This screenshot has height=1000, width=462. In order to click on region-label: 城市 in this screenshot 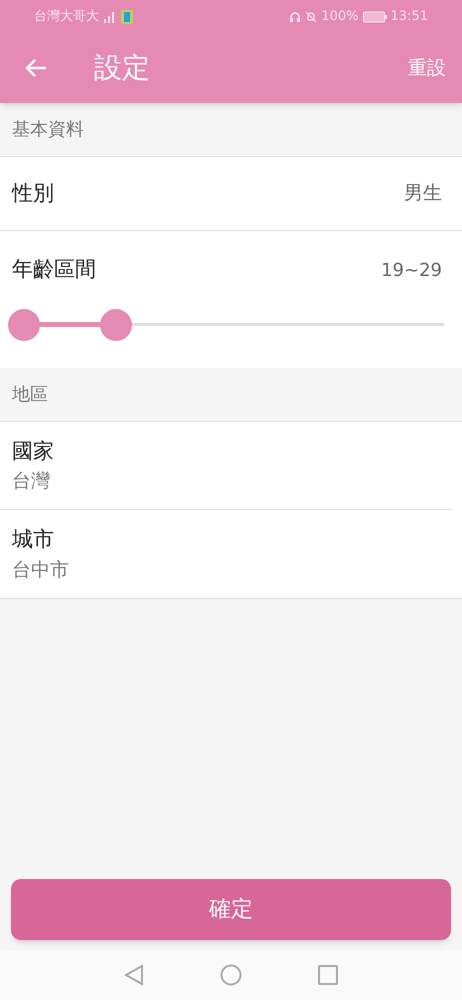, I will do `click(33, 539)`.